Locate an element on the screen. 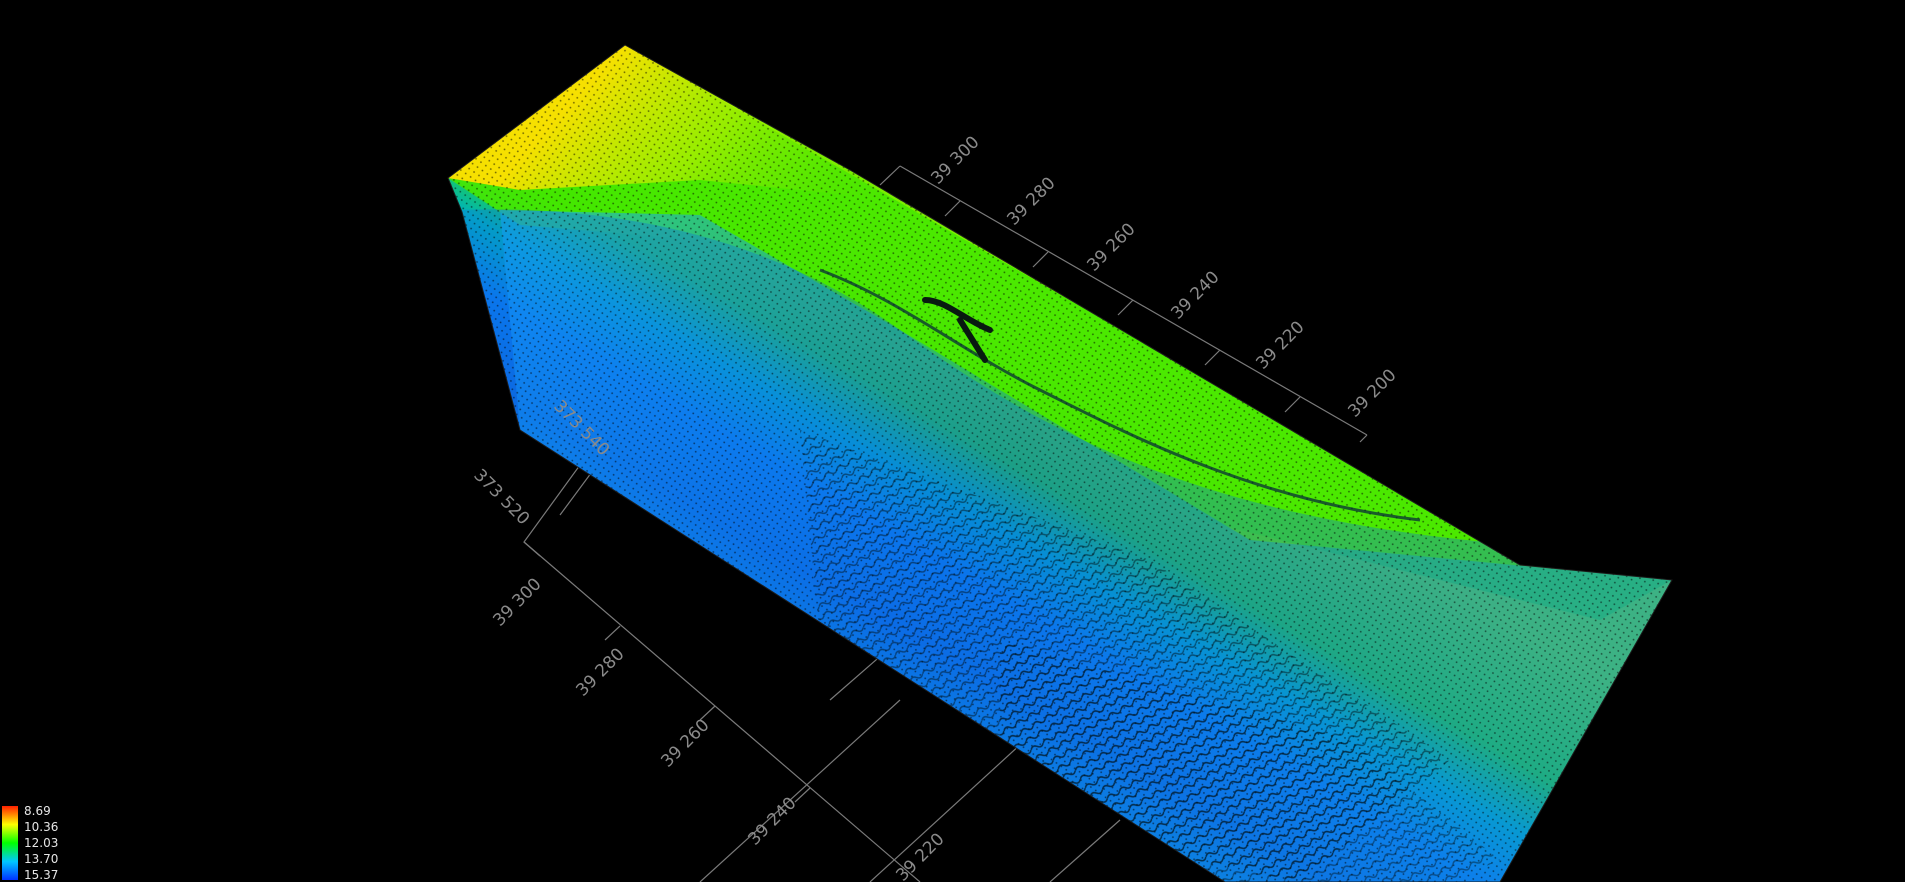 This screenshot has width=1905, height=882. depth-color-legend: 8.69 10.36 12.03 13.70 15.37 is located at coordinates (37, 843).